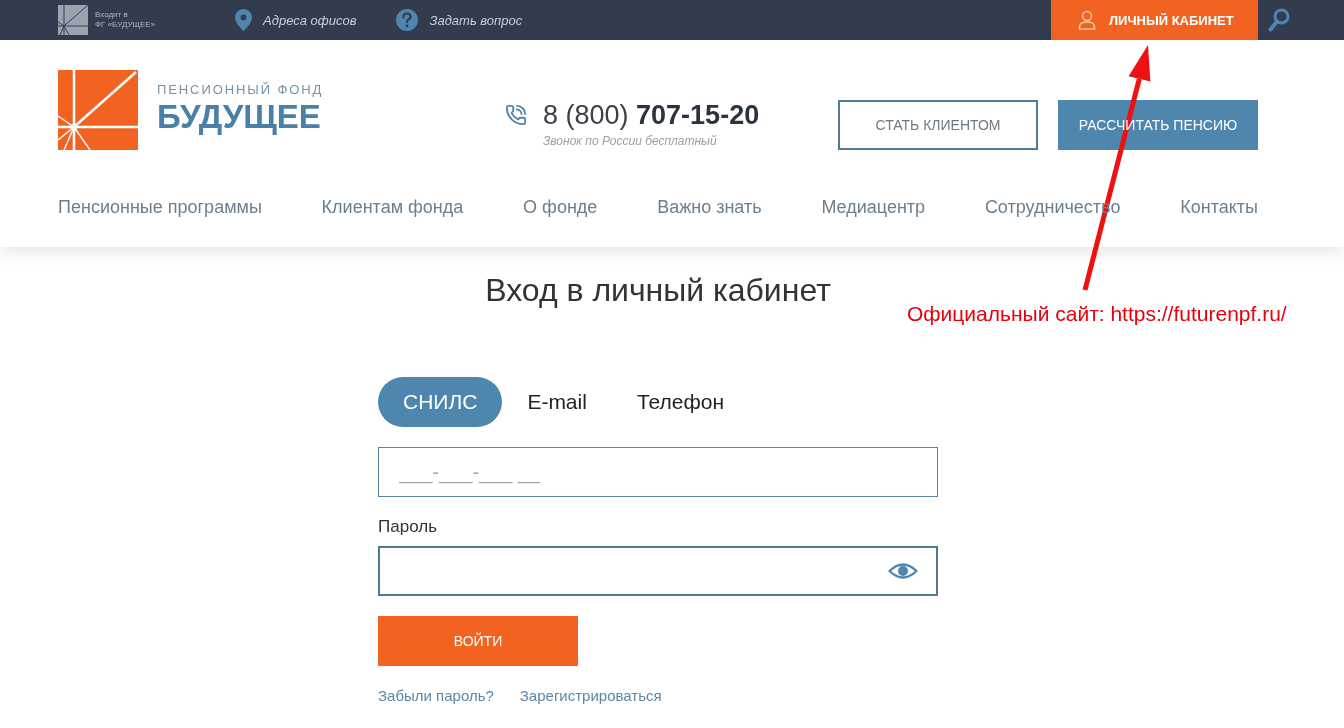 The width and height of the screenshot is (1344, 728). What do you see at coordinates (240, 90) in the screenshot?
I see `logo-tagline: ПЕНСИОННЫЙ ФОНД` at bounding box center [240, 90].